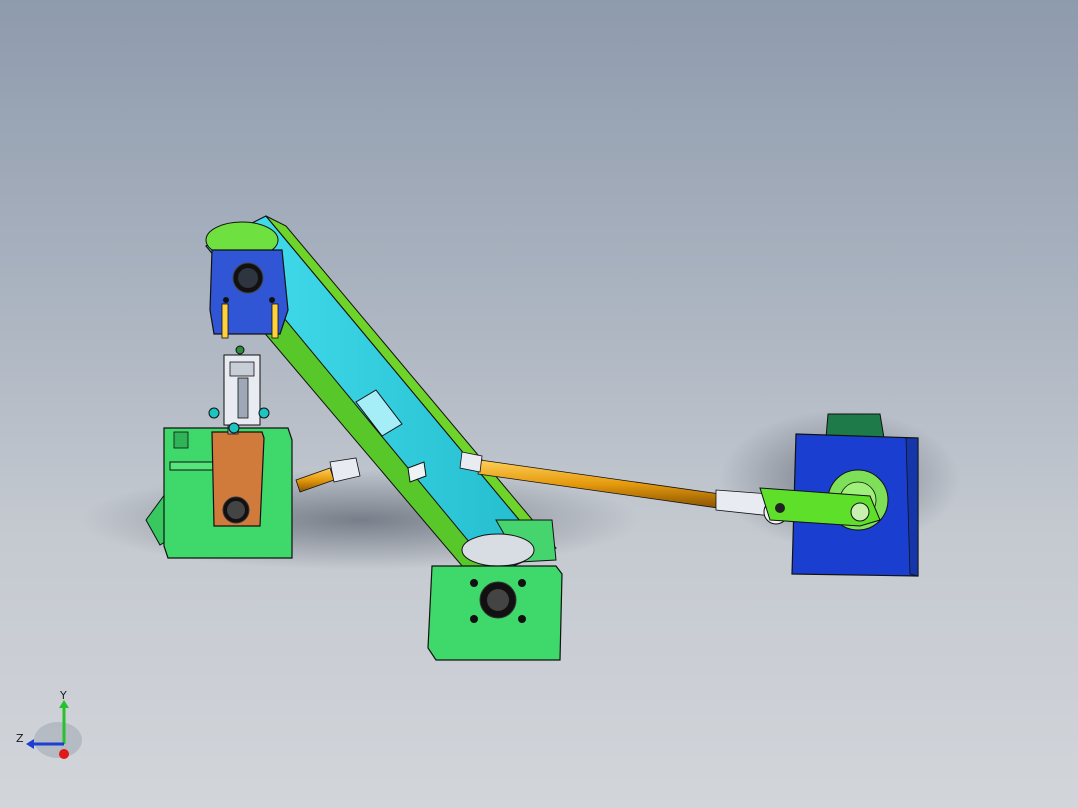  I want to click on top-pulley-block, so click(247, 280).